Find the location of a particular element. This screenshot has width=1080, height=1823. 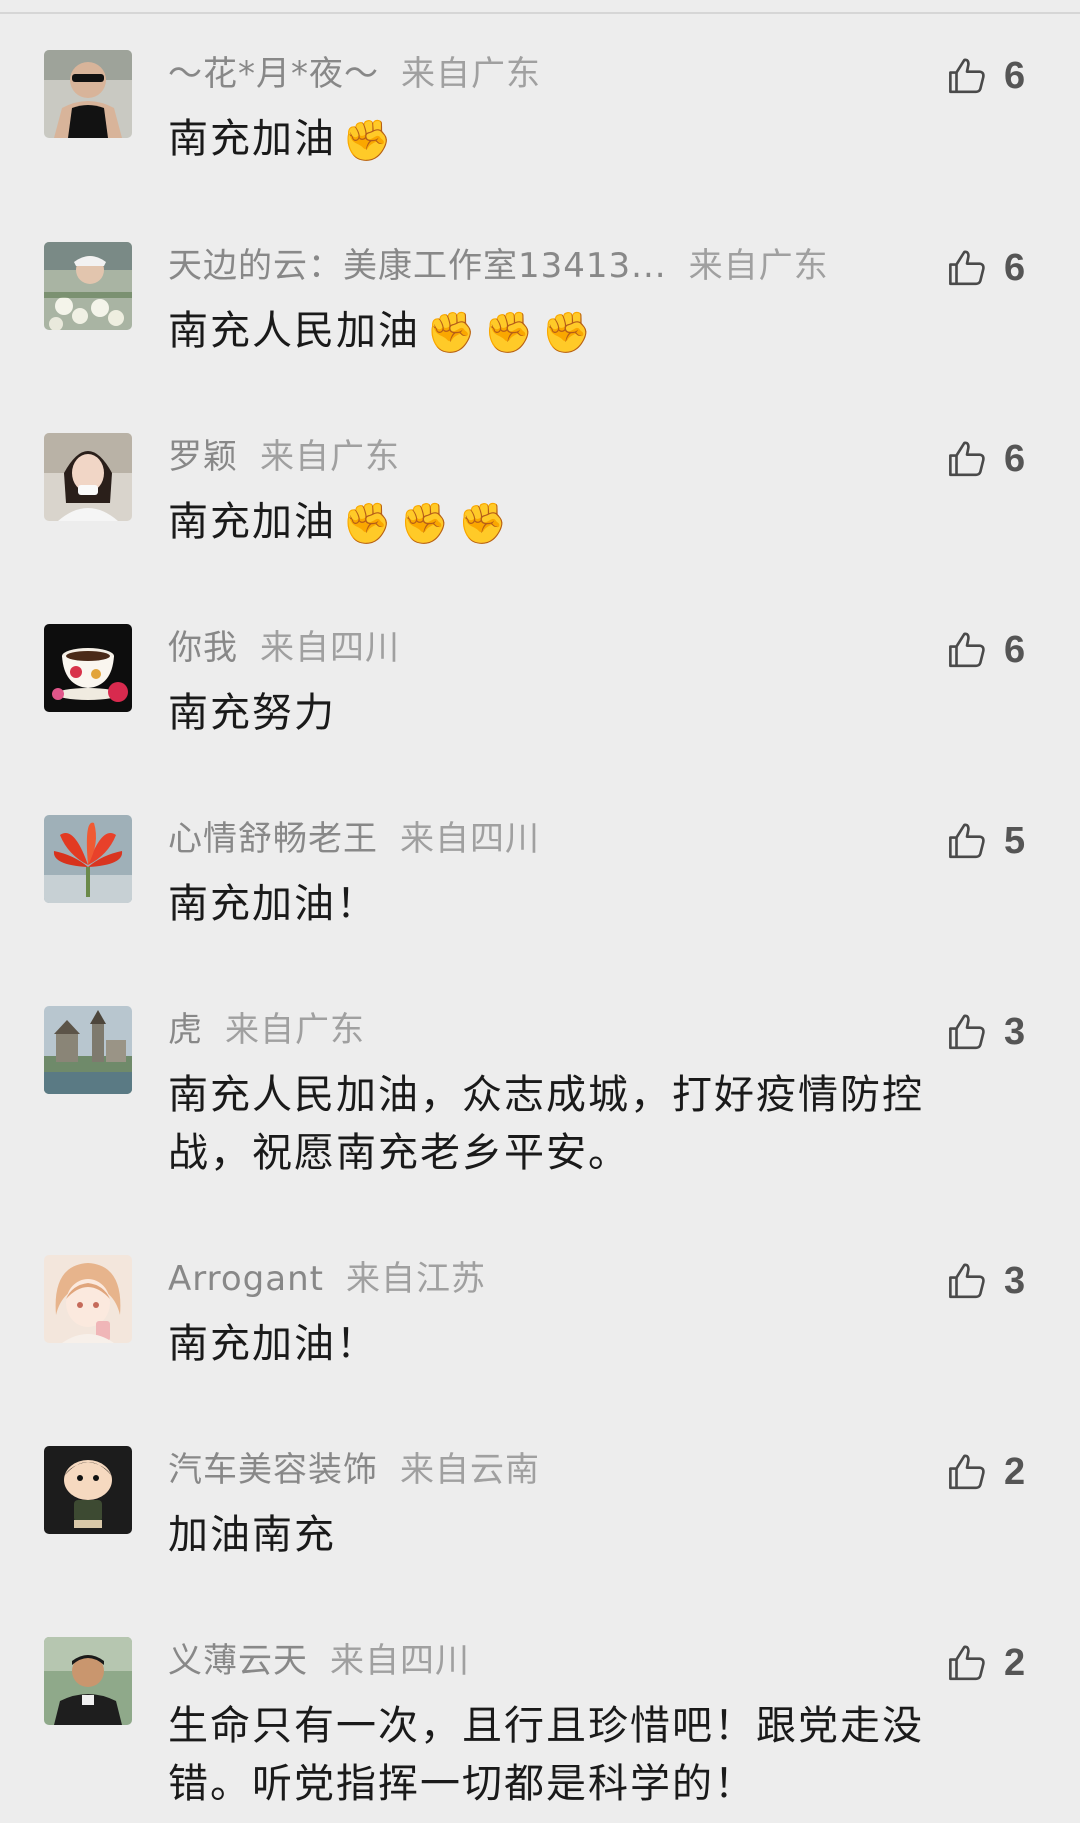

comment-meta: 汽车美容装饰 来自云南 is located at coordinates (354, 1470).